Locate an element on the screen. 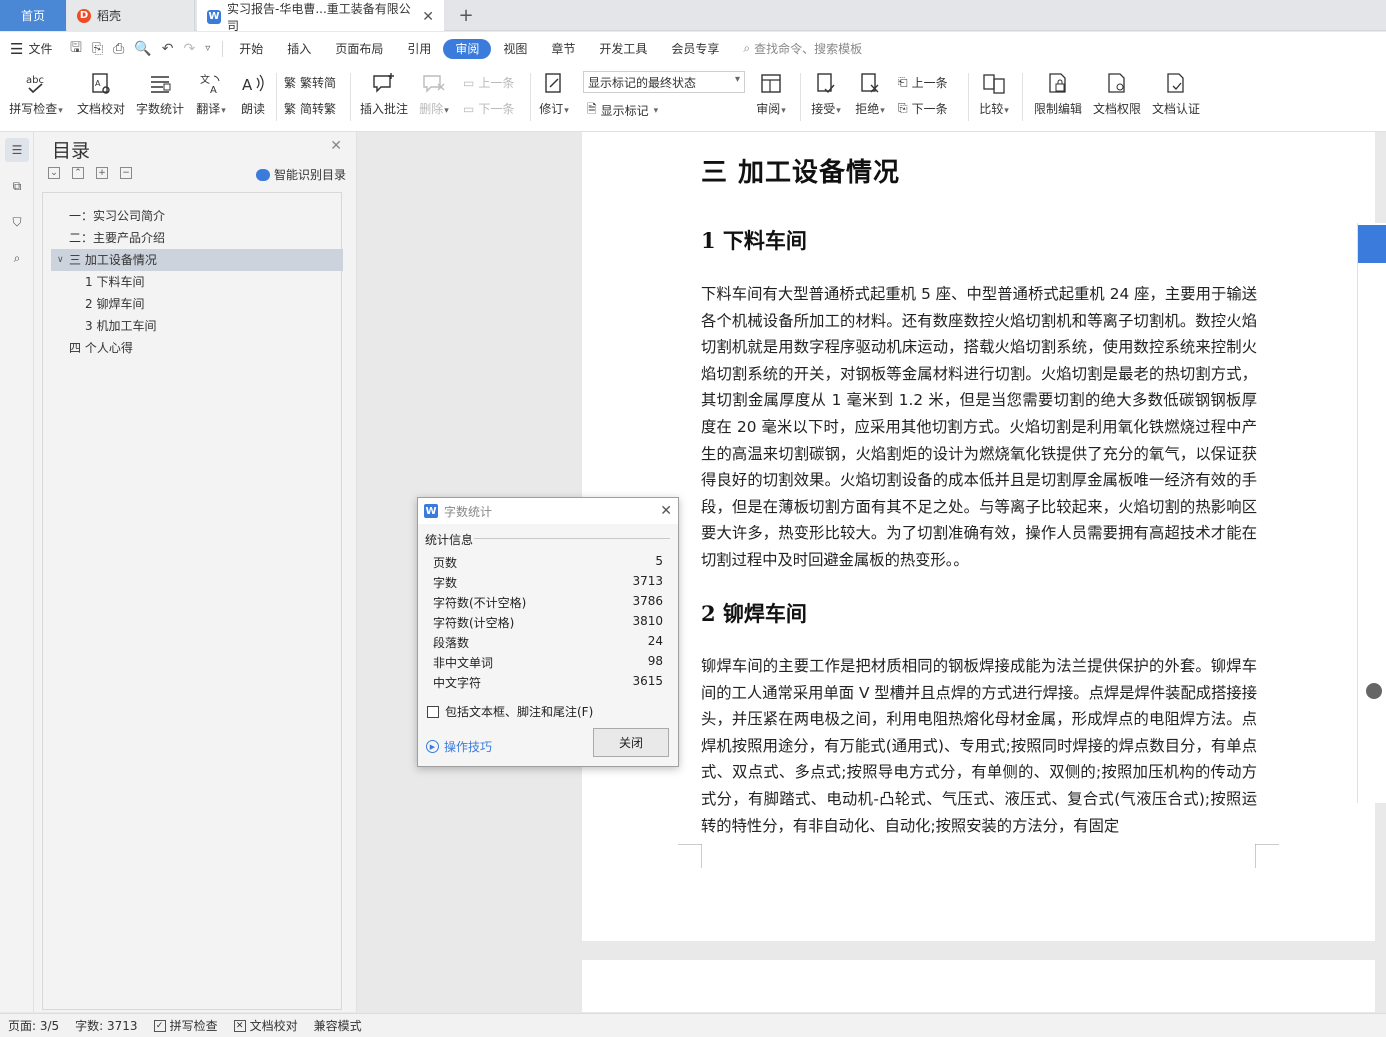 The height and width of the screenshot is (1037, 1386). save-icon: 🖫 is located at coordinates (76, 49).